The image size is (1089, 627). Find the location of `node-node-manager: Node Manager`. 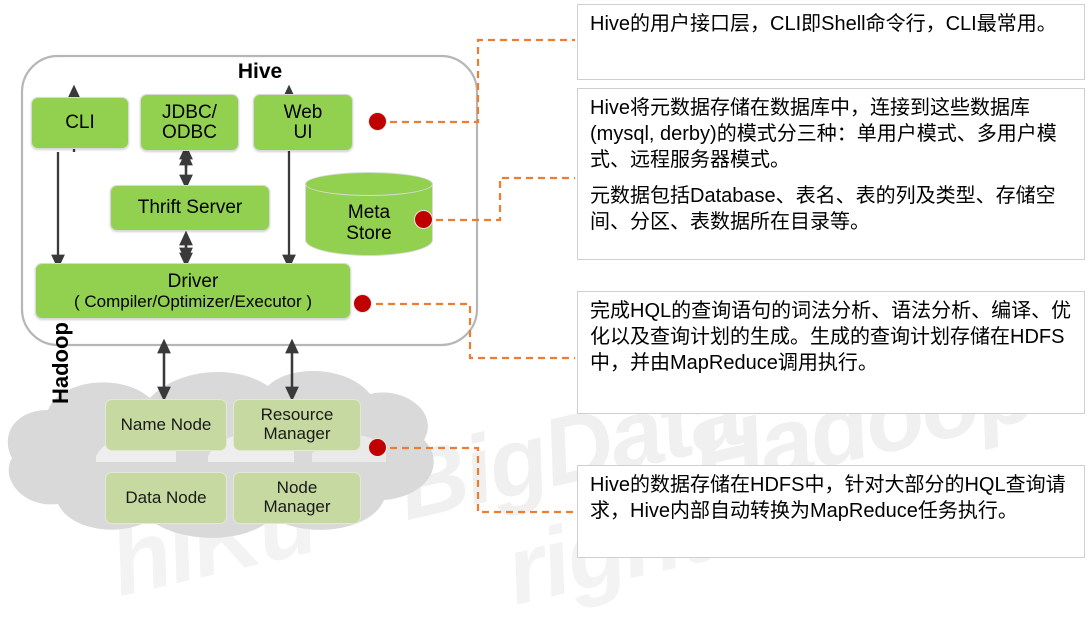

node-node-manager: Node Manager is located at coordinates (297, 498).